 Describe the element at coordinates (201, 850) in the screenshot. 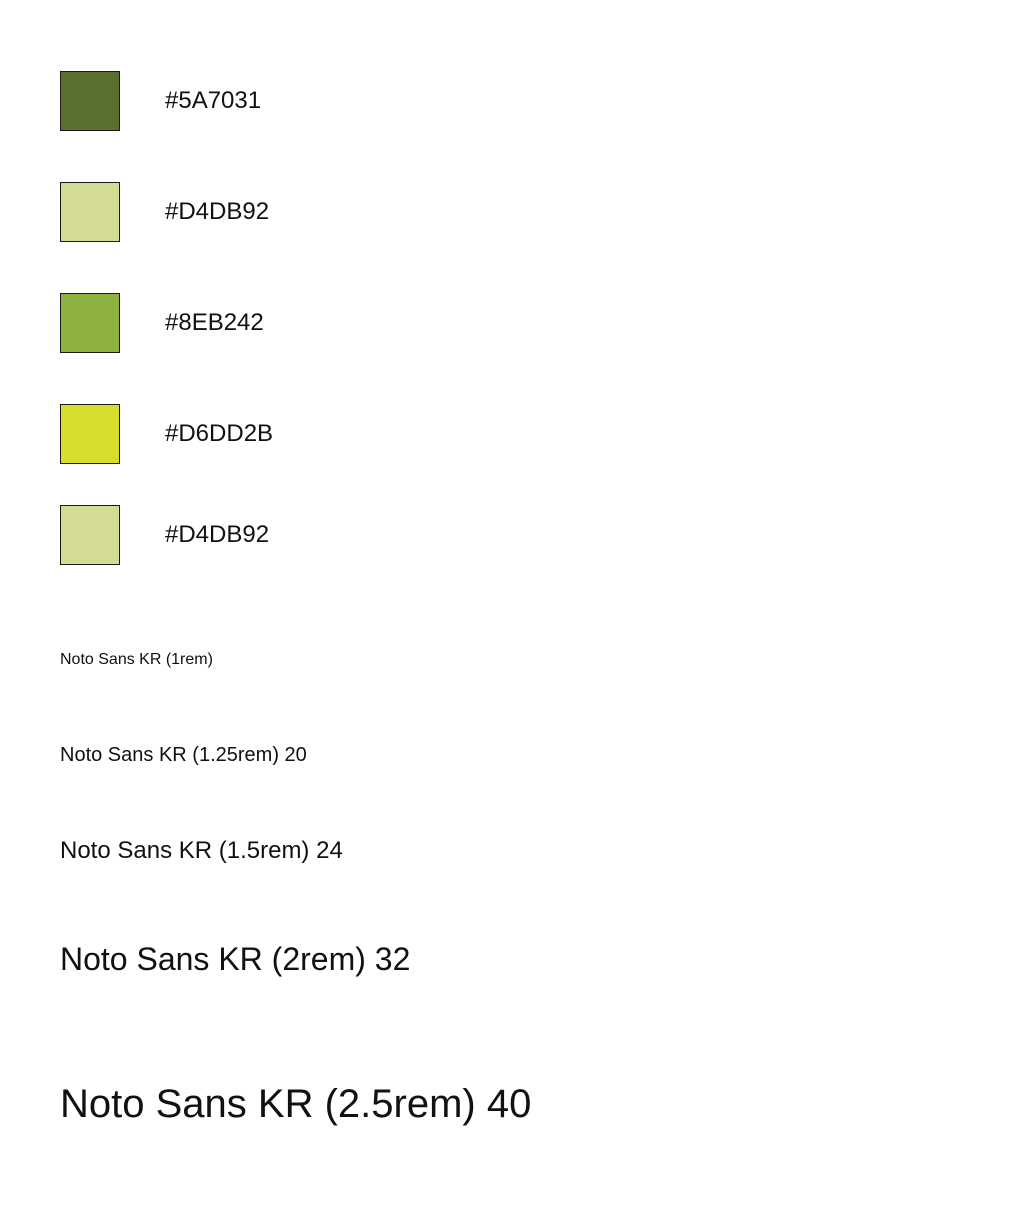

I see `type-sample-1-5rem: Noto Sans KR (1.5rem) 24` at that location.